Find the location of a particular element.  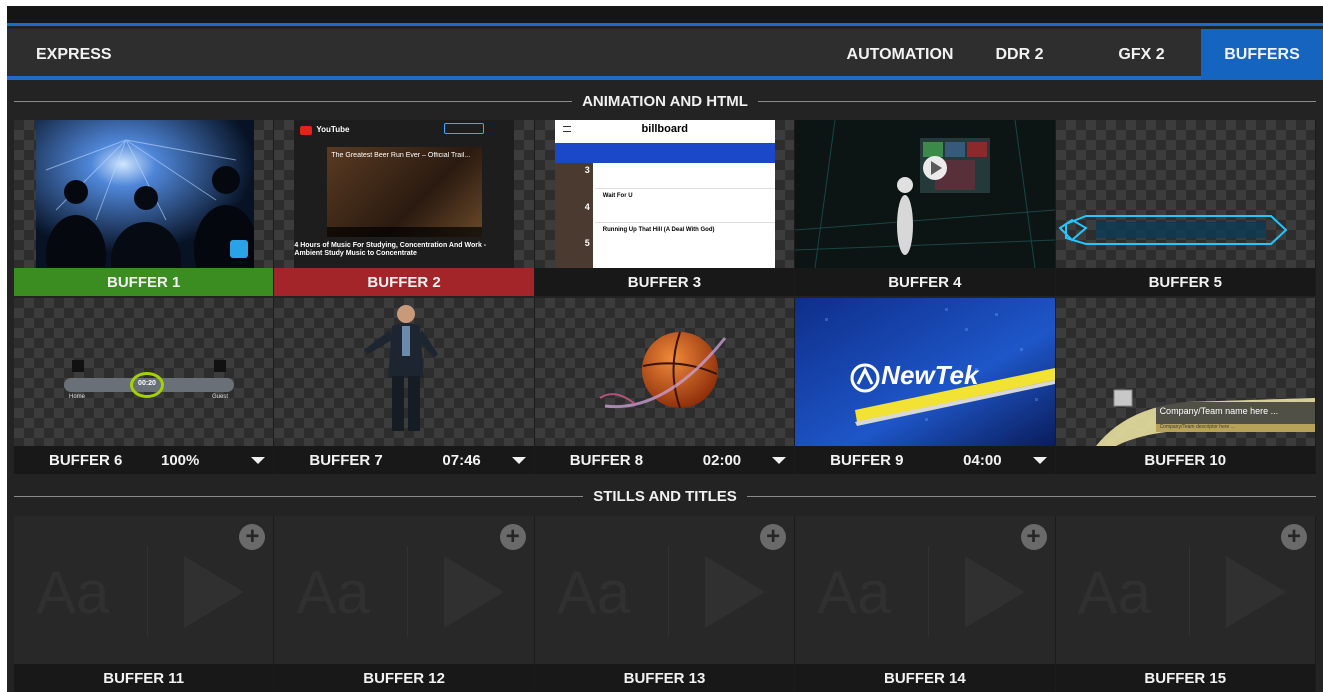

lower-third-graphic is located at coordinates (1205, 417).